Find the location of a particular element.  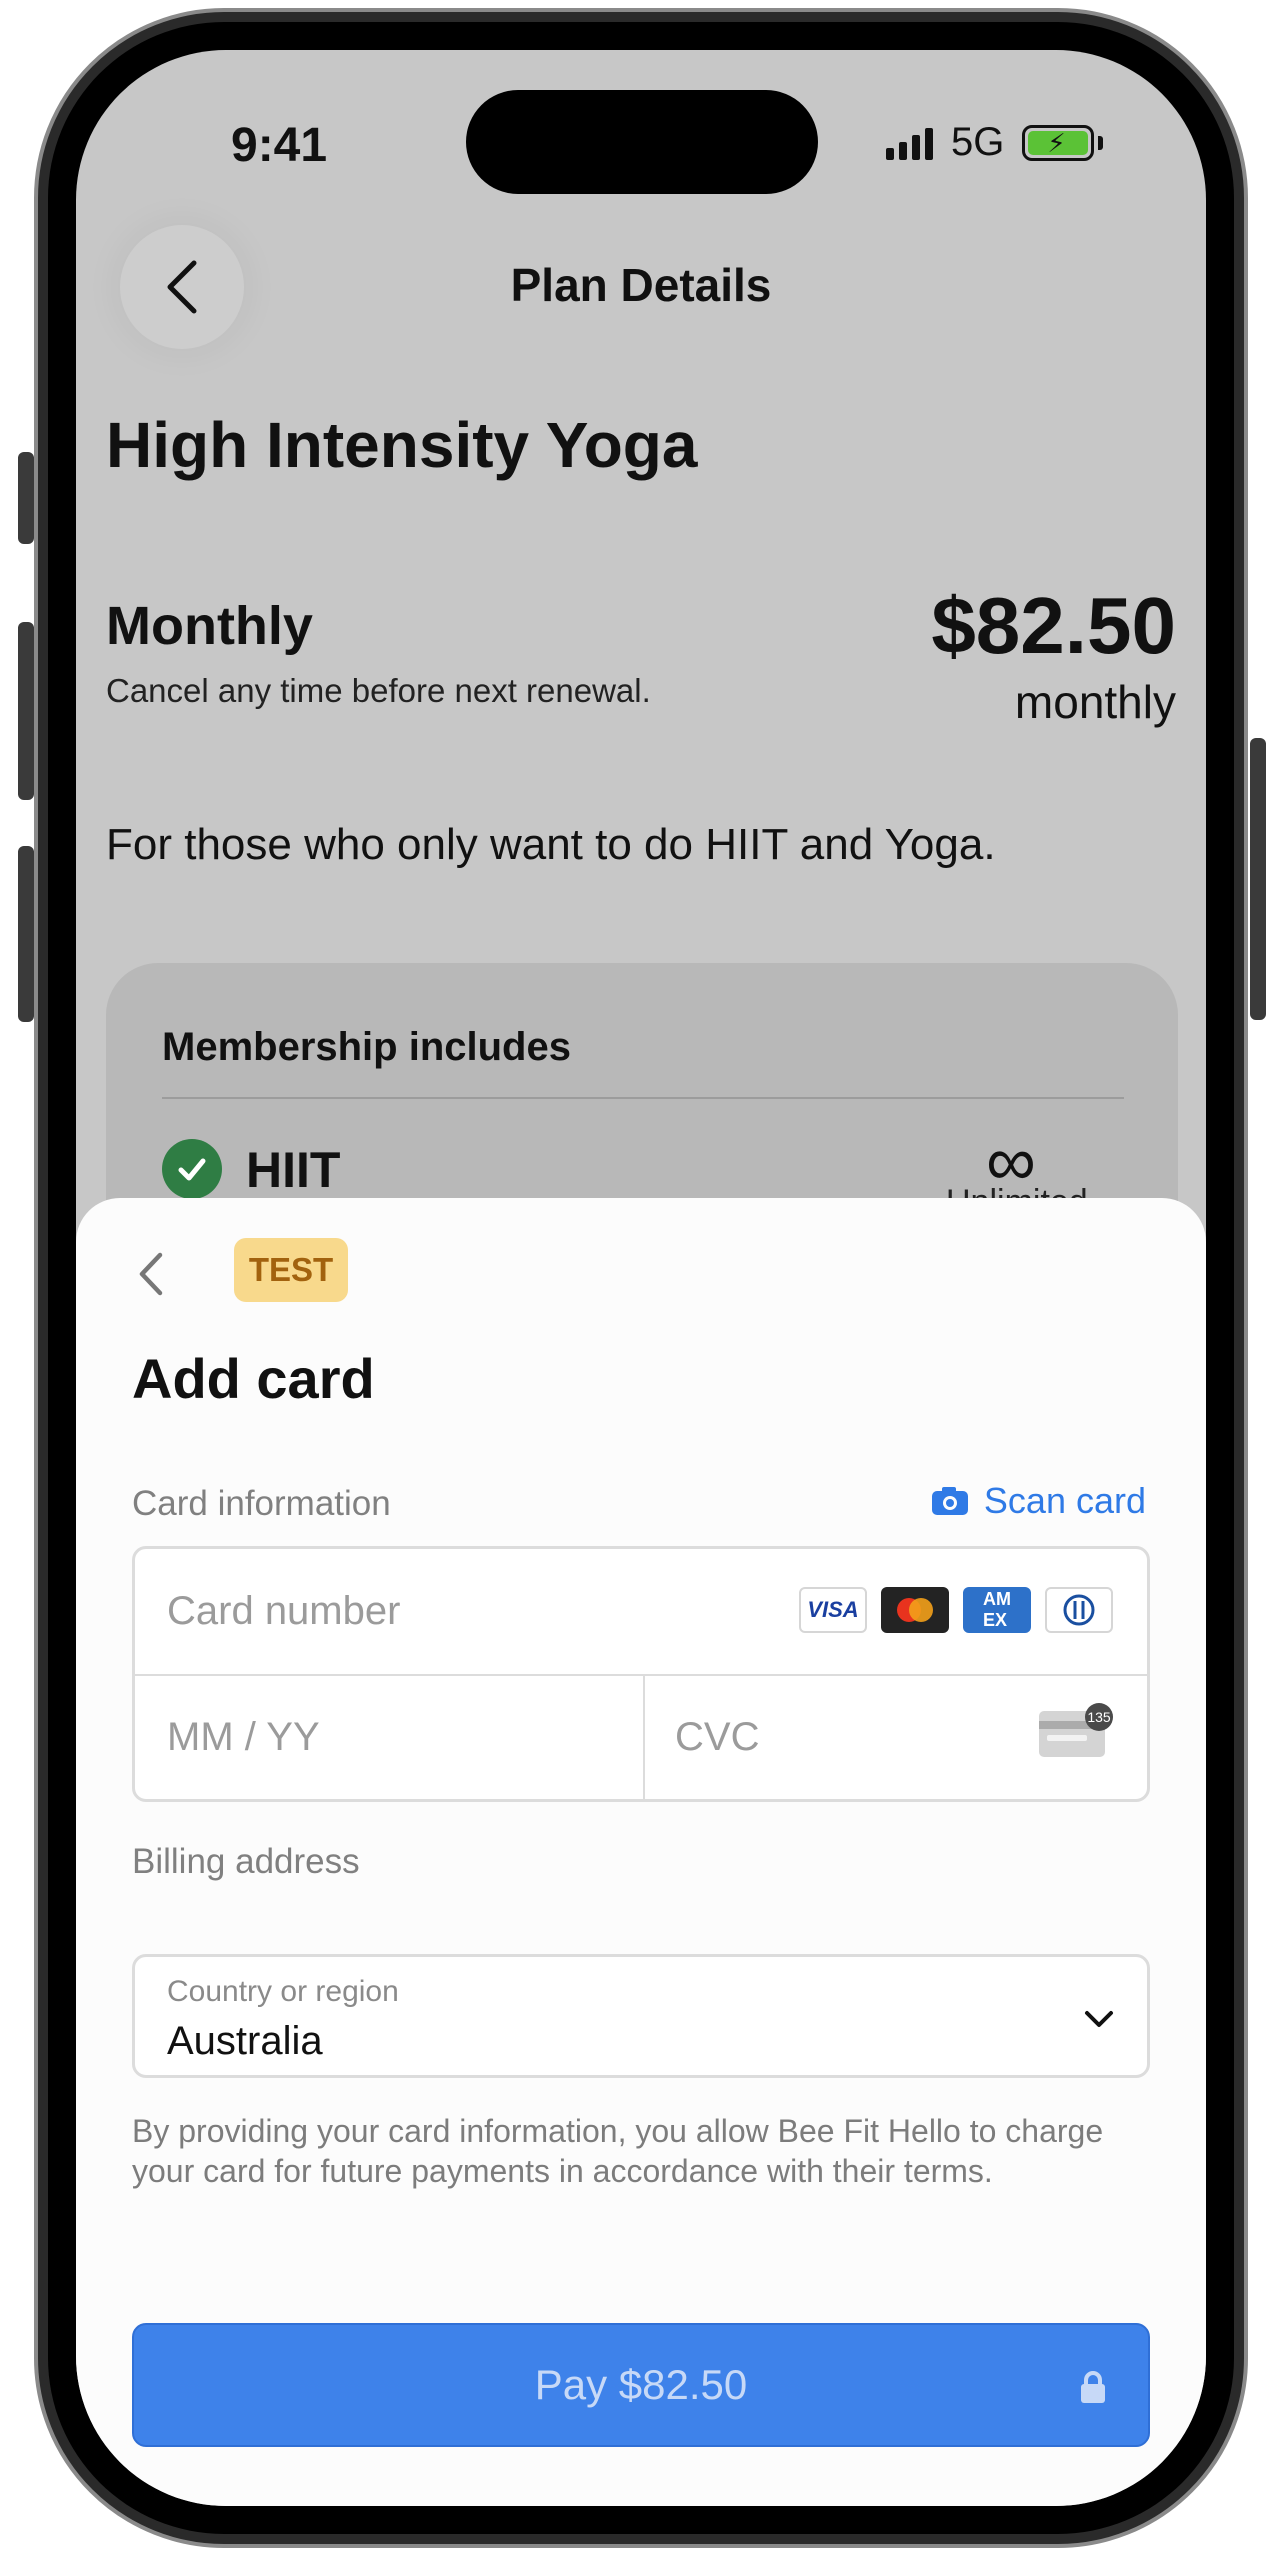

billing-type: Monthly is located at coordinates (209, 626).